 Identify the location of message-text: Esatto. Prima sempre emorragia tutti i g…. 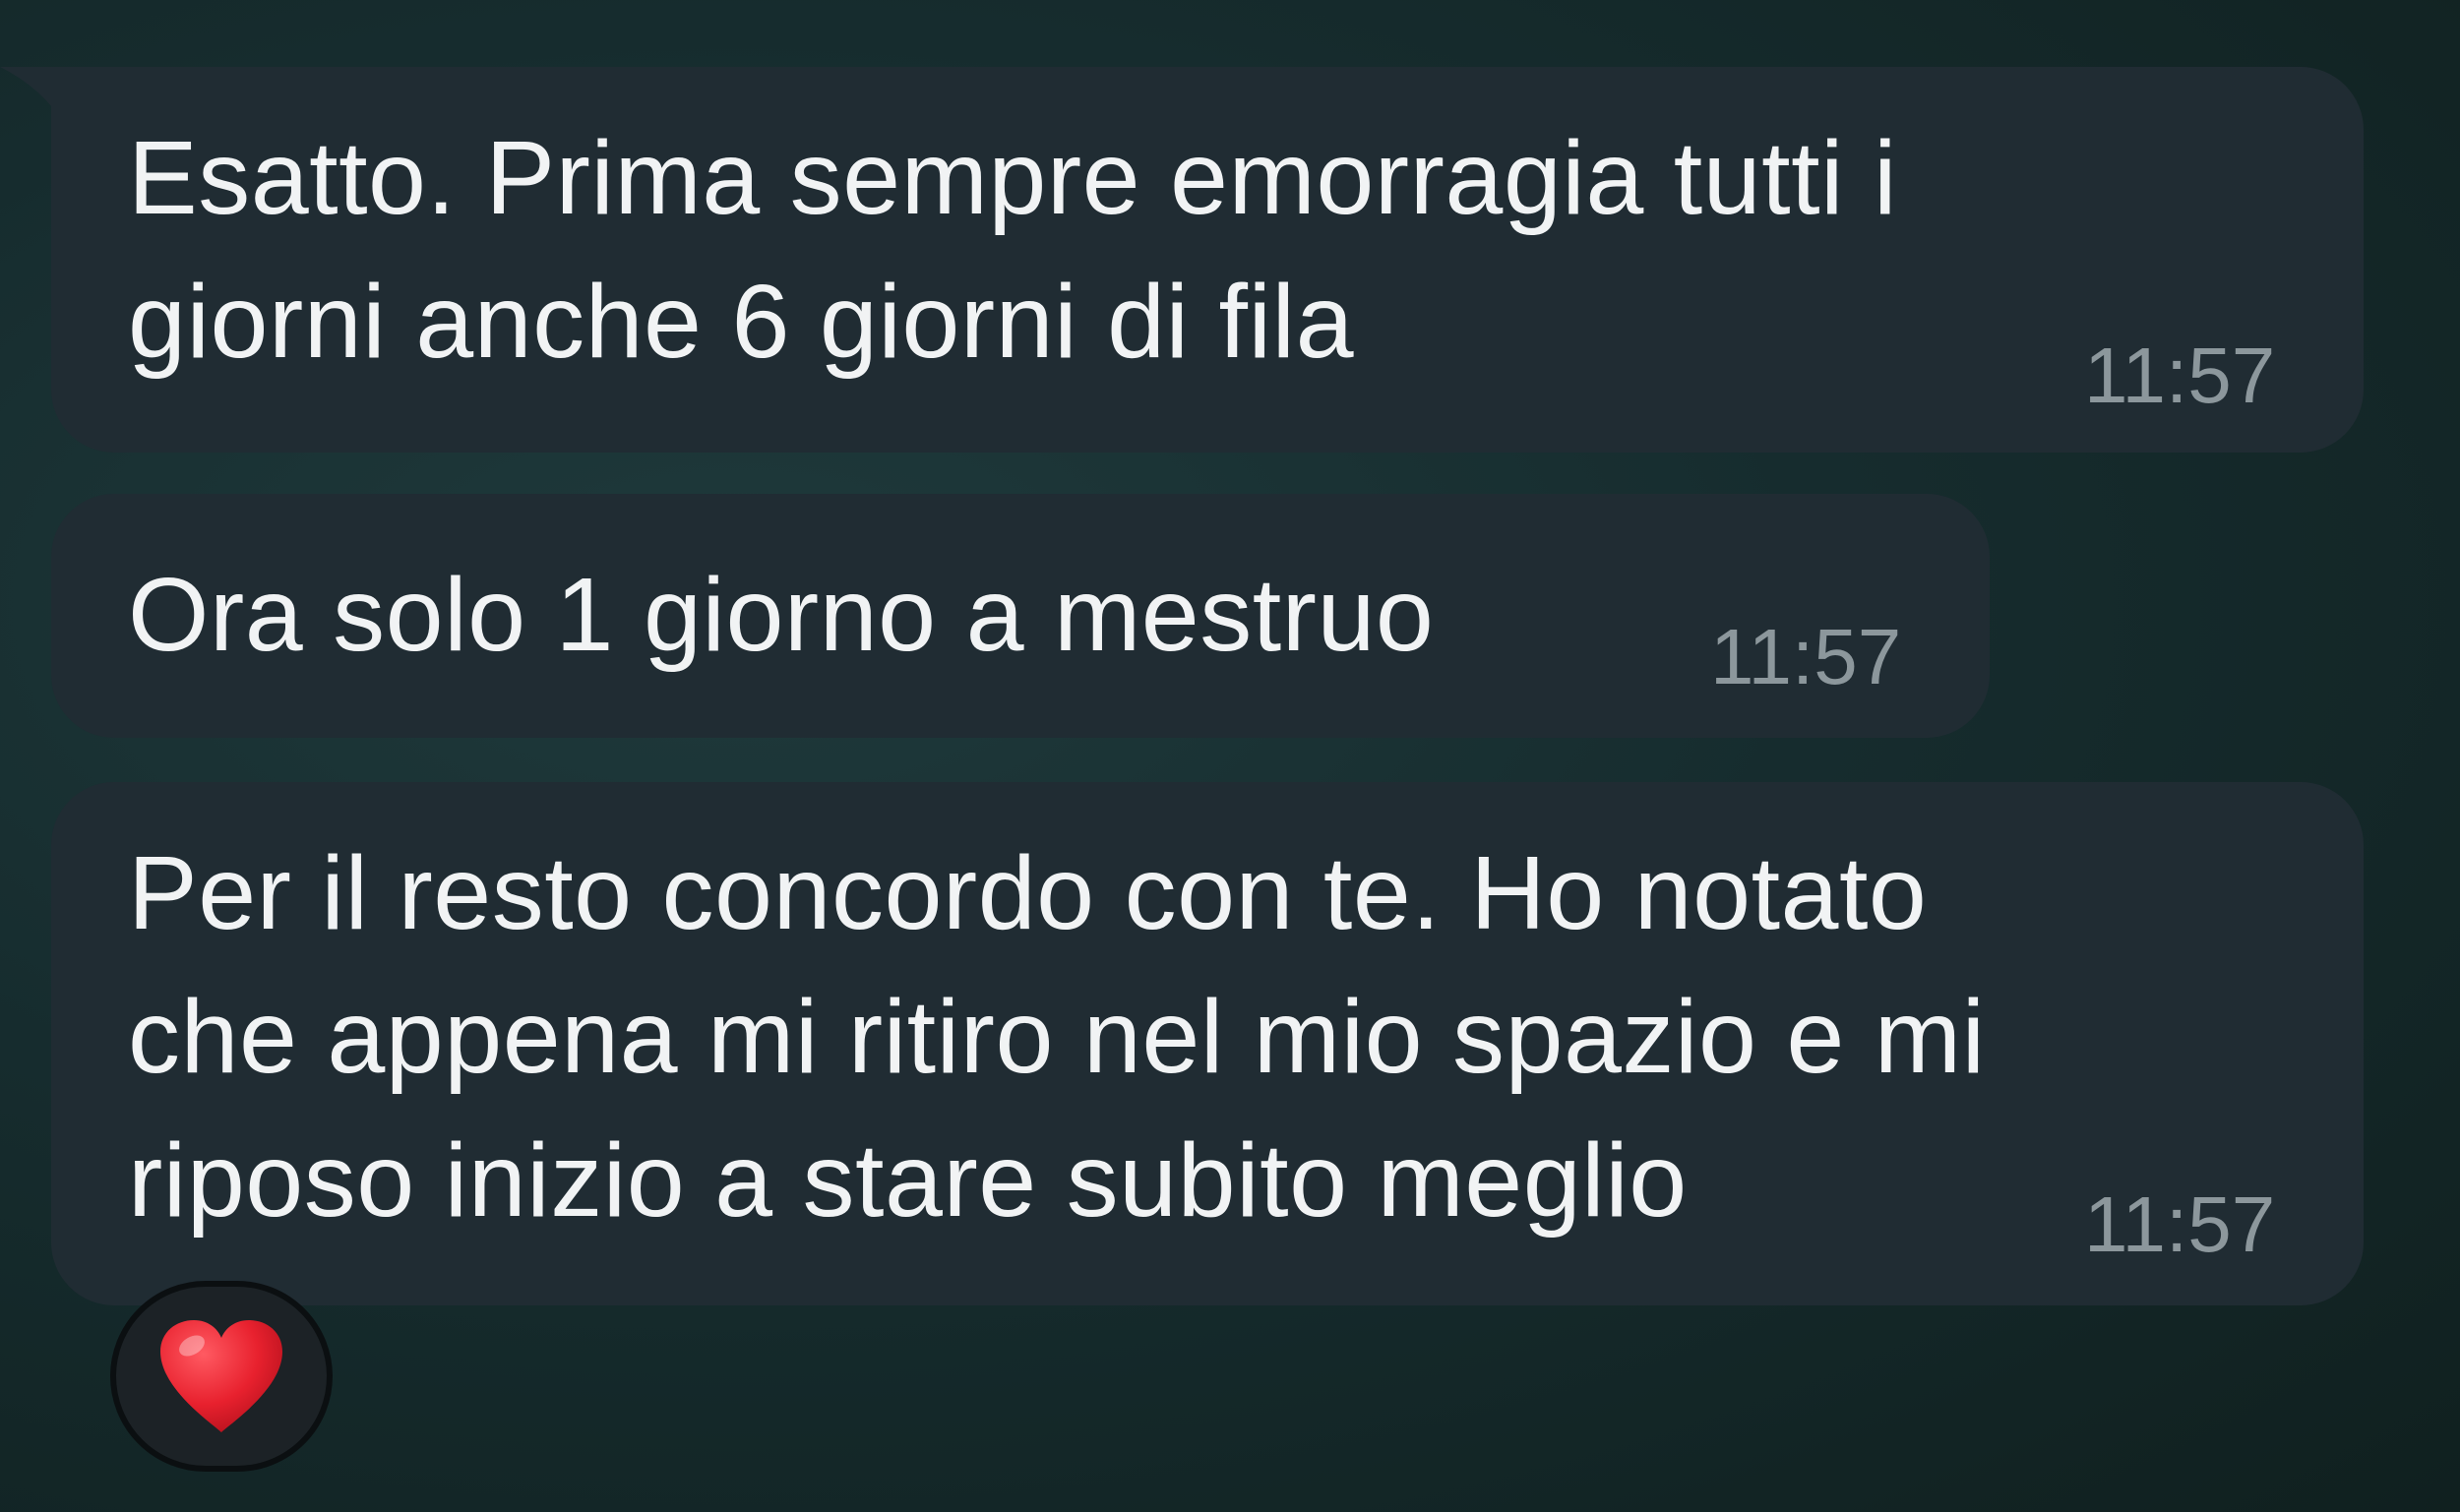
(1013, 250).